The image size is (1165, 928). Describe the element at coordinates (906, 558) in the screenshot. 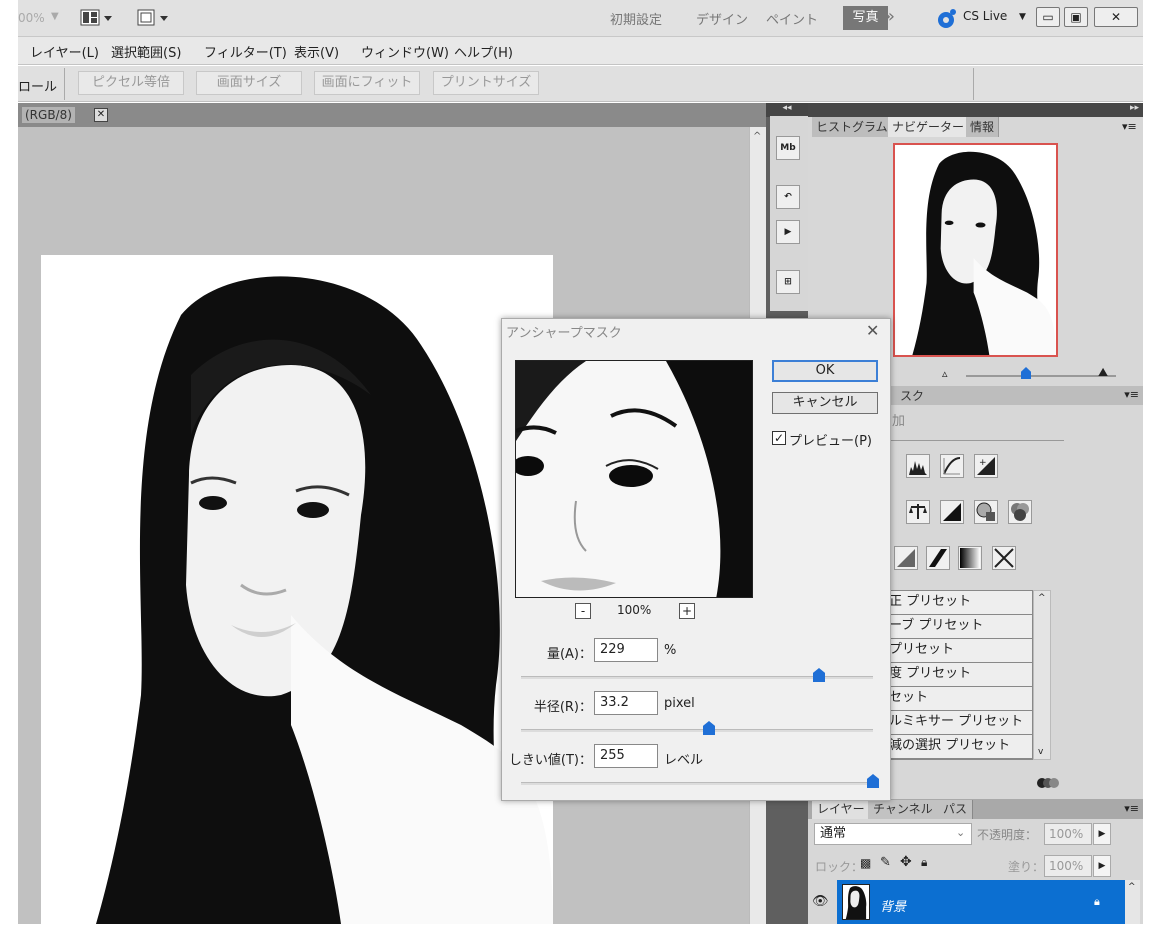

I see `posterize-icon` at that location.